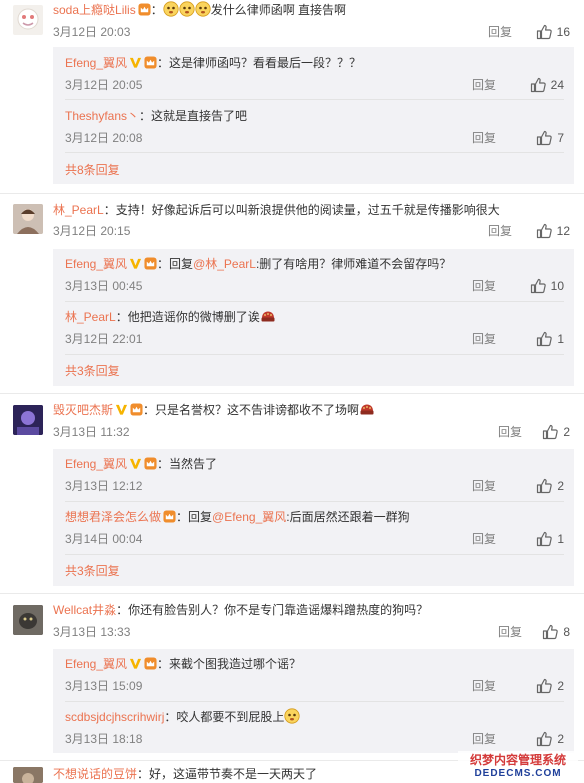 The image size is (584, 783). Describe the element at coordinates (292, 716) in the screenshot. I see `emoji-face-icon` at that location.